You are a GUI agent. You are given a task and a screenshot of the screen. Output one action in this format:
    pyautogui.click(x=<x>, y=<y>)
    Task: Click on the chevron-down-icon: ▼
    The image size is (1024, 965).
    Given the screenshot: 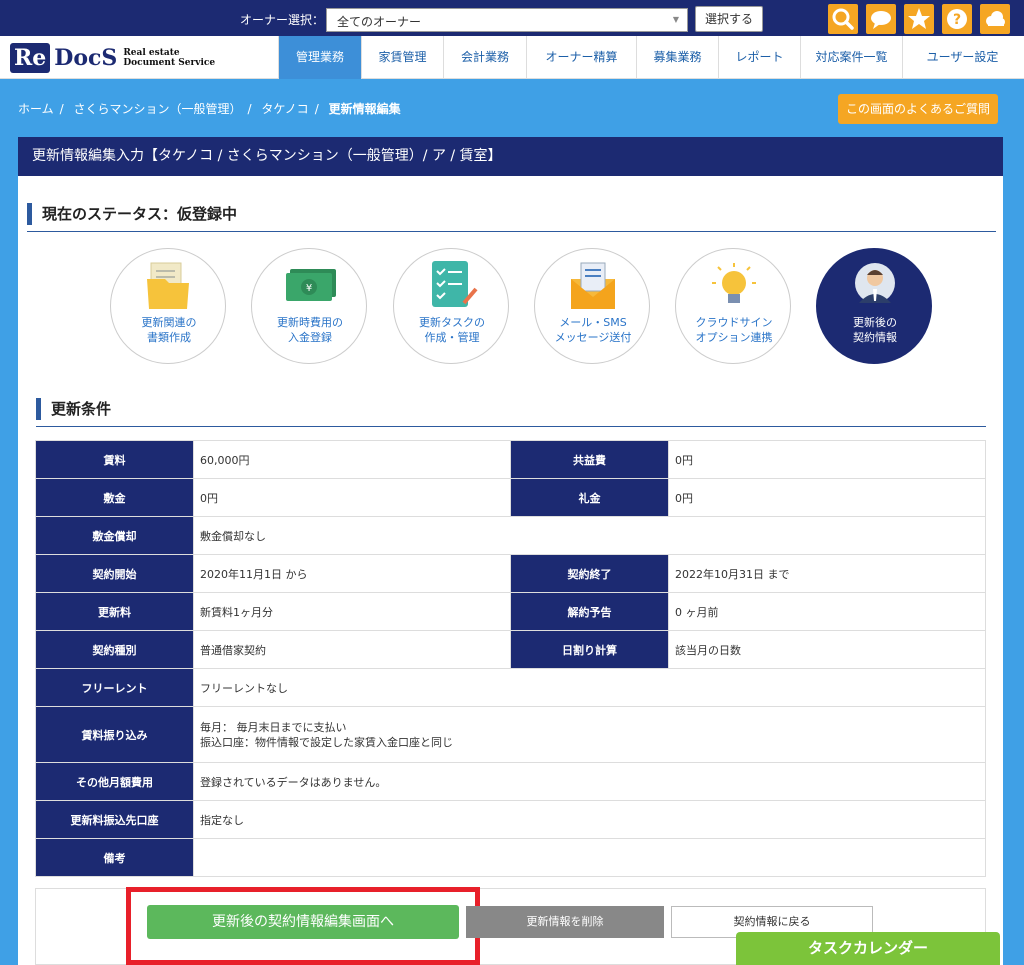 What is the action you would take?
    pyautogui.click(x=675, y=19)
    